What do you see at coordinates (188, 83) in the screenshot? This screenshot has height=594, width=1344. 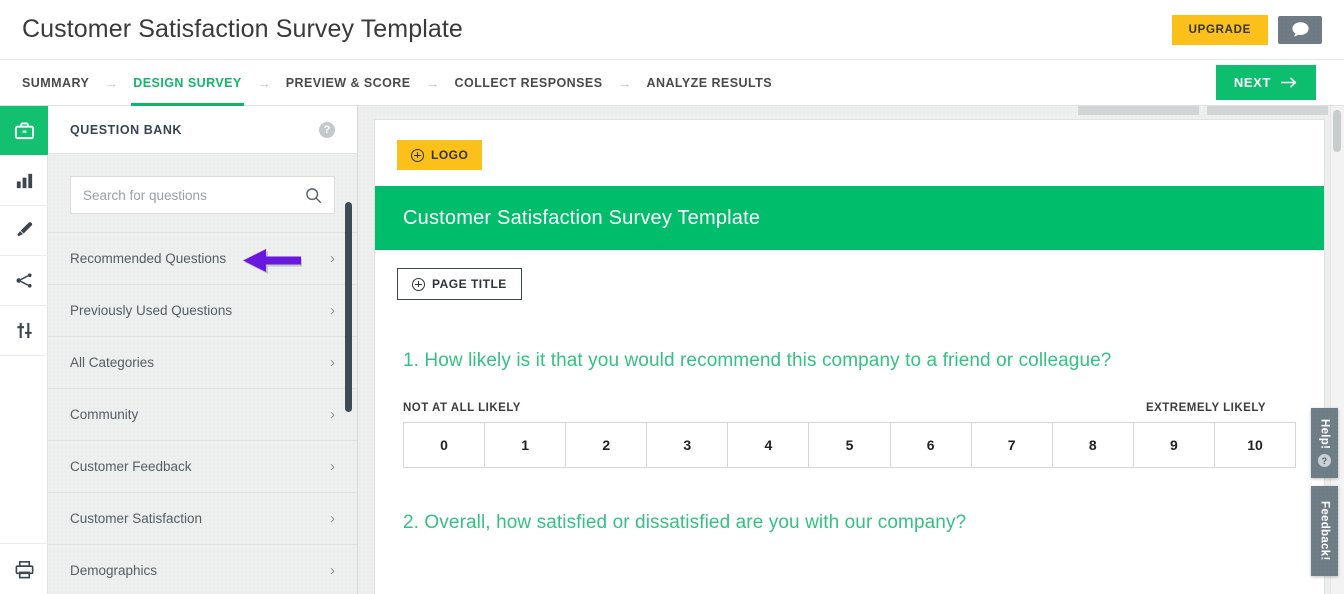 I see `nav-step-design-survey: DESIGN SURVEY` at bounding box center [188, 83].